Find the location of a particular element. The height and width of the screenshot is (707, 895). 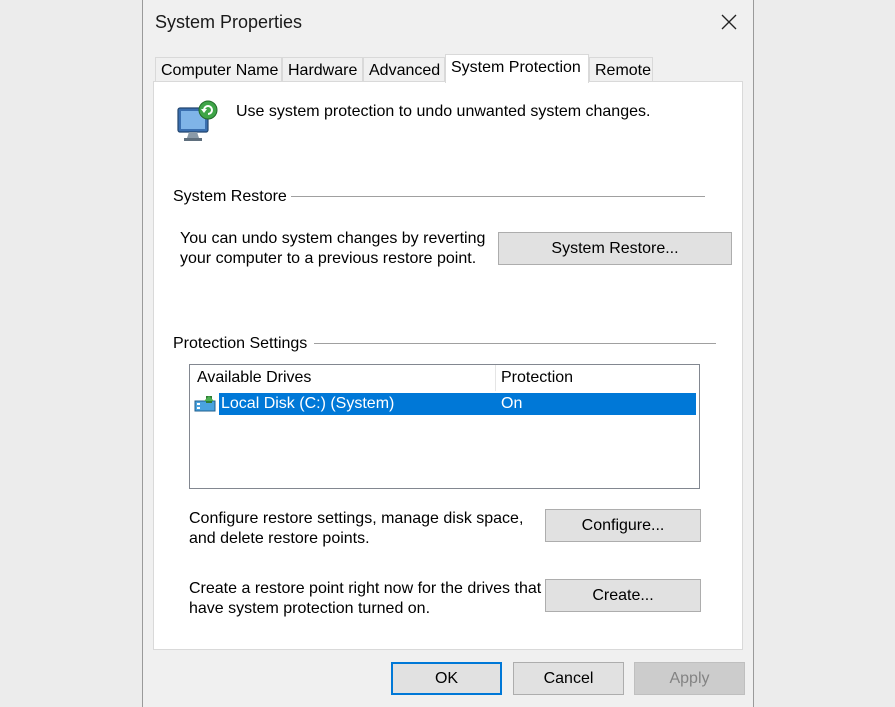

system-restore-group-divider is located at coordinates (498, 196).